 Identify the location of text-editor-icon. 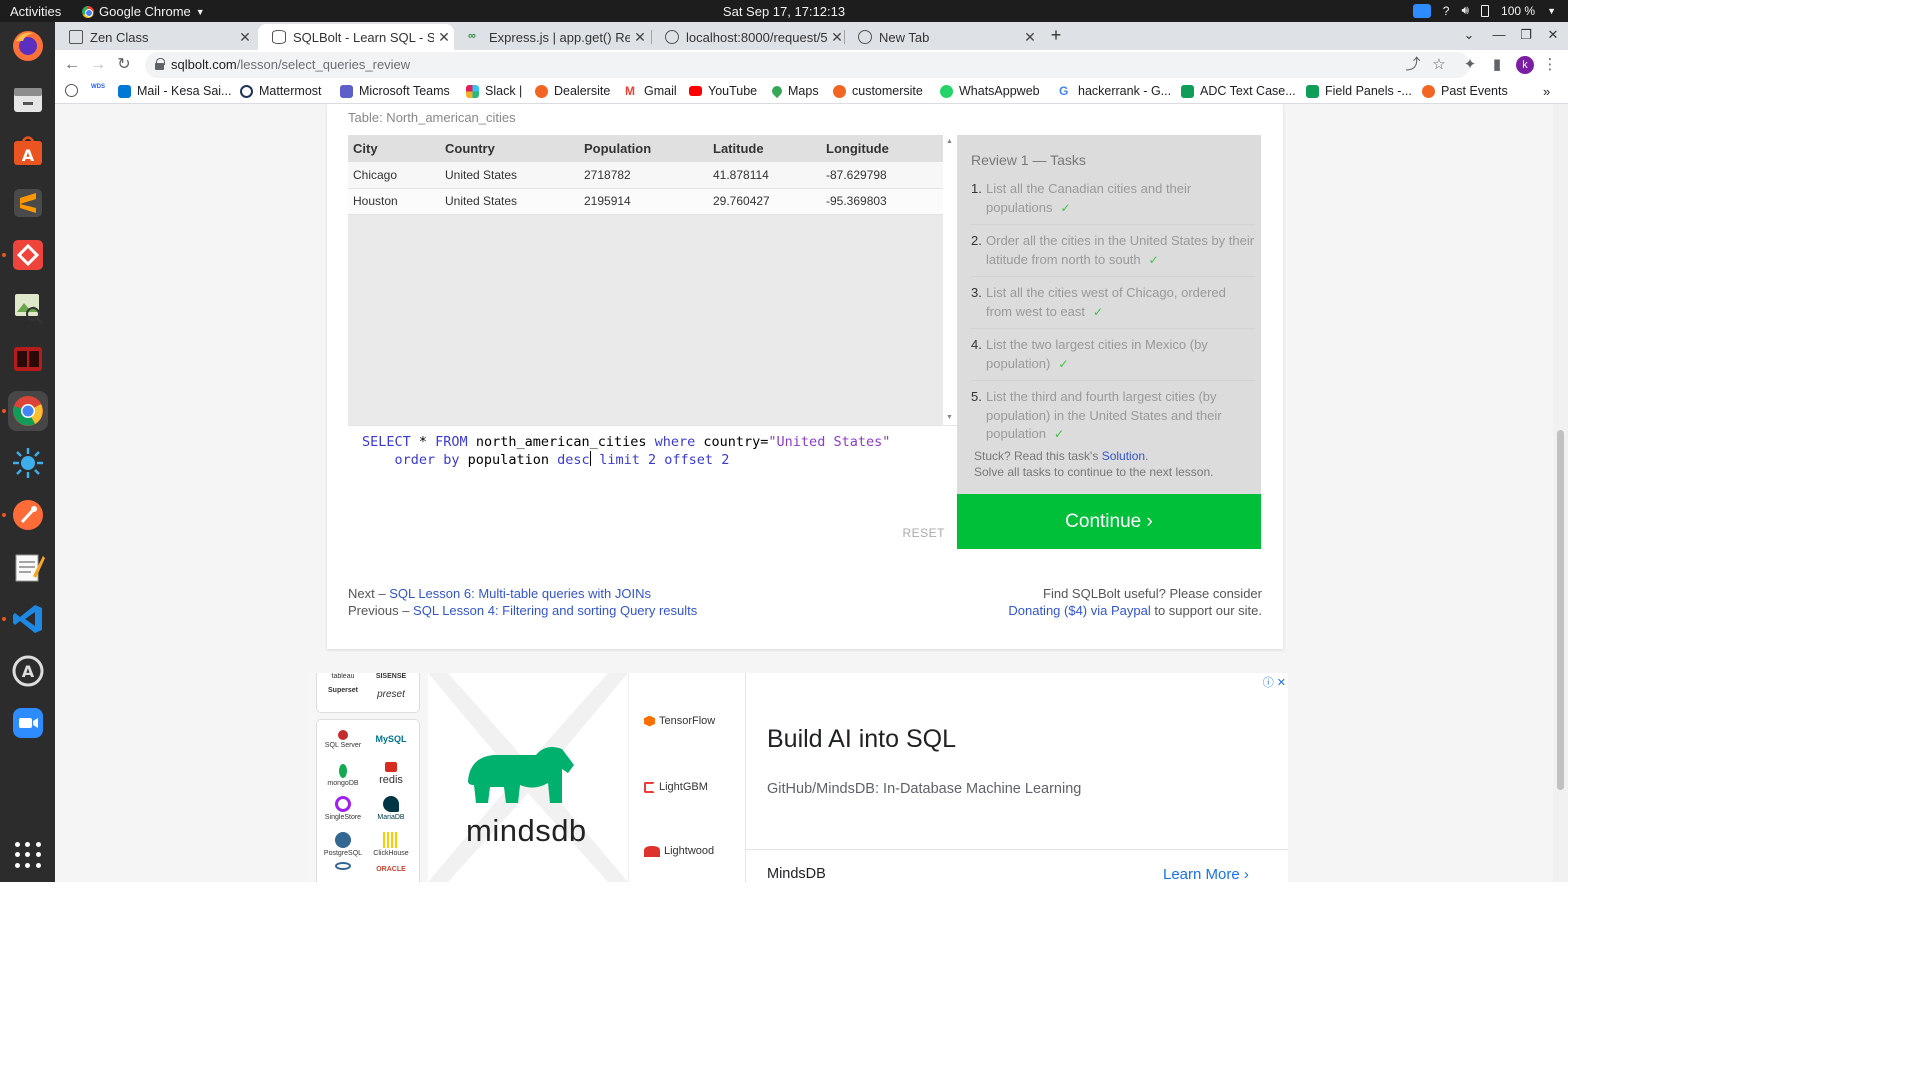
(28, 567).